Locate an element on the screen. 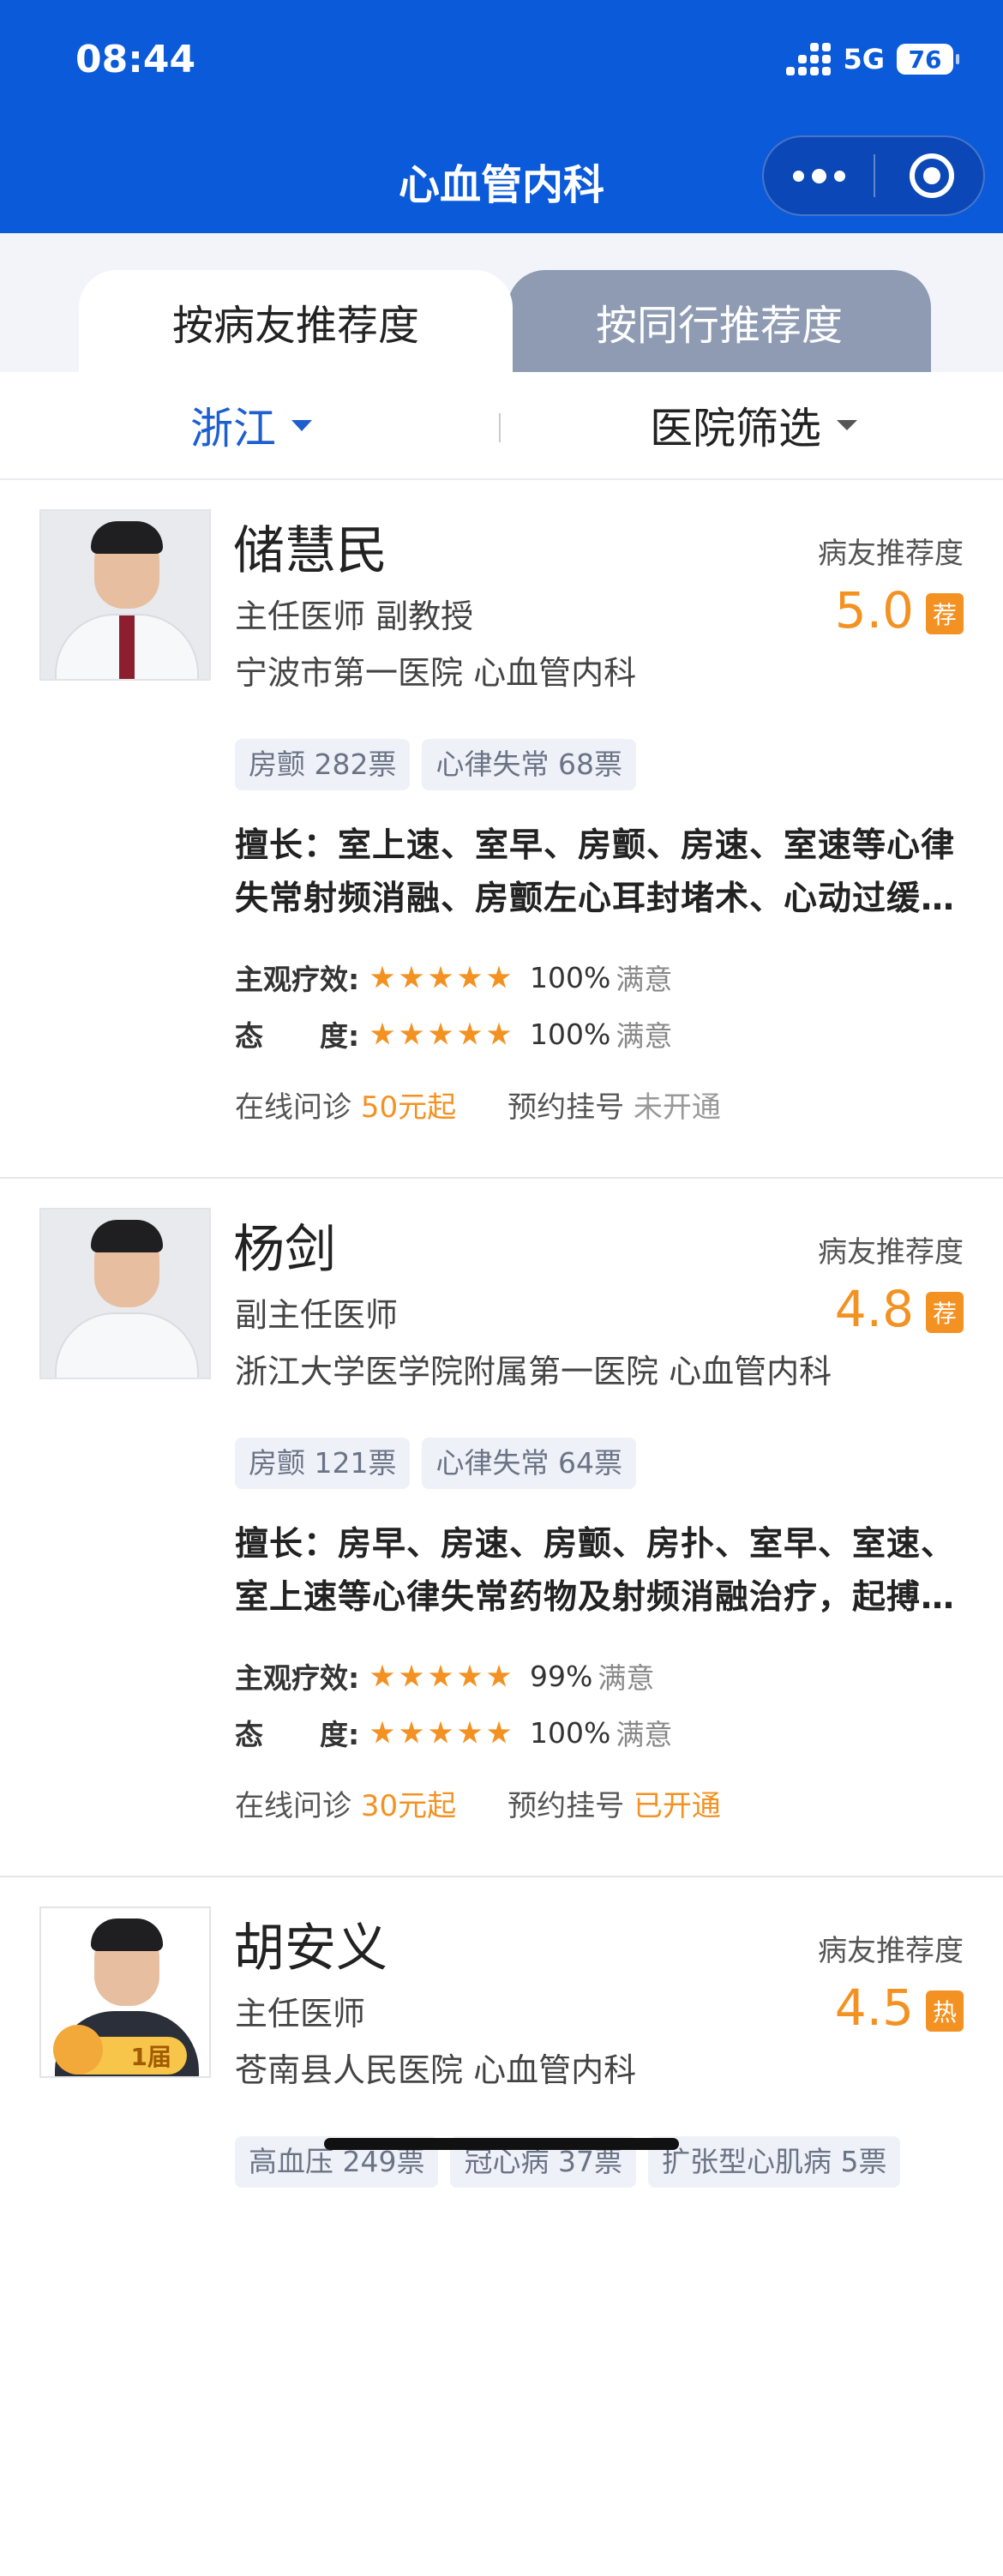 The height and width of the screenshot is (2576, 1003). close-miniapp-button is located at coordinates (932, 175).